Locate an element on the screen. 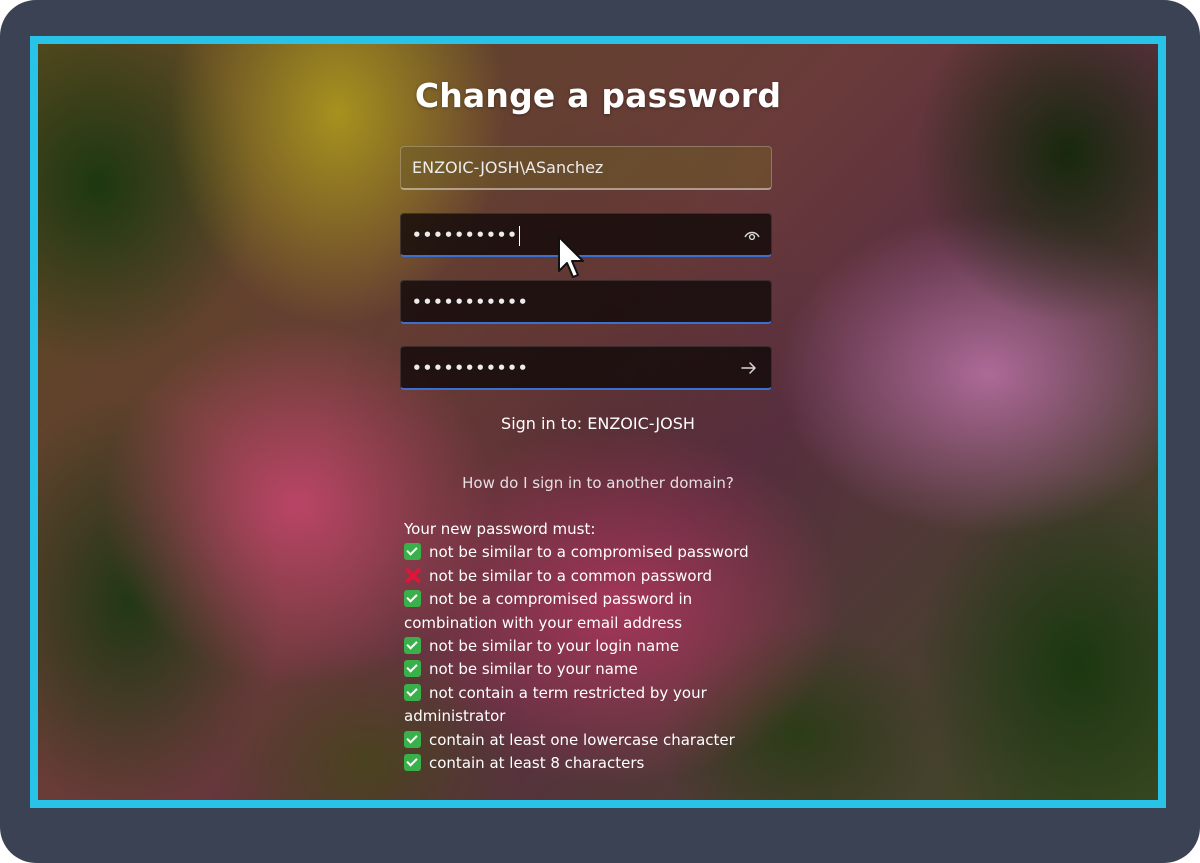 This screenshot has width=1200, height=863. requirements-heading: Your new password must: is located at coordinates (500, 529).